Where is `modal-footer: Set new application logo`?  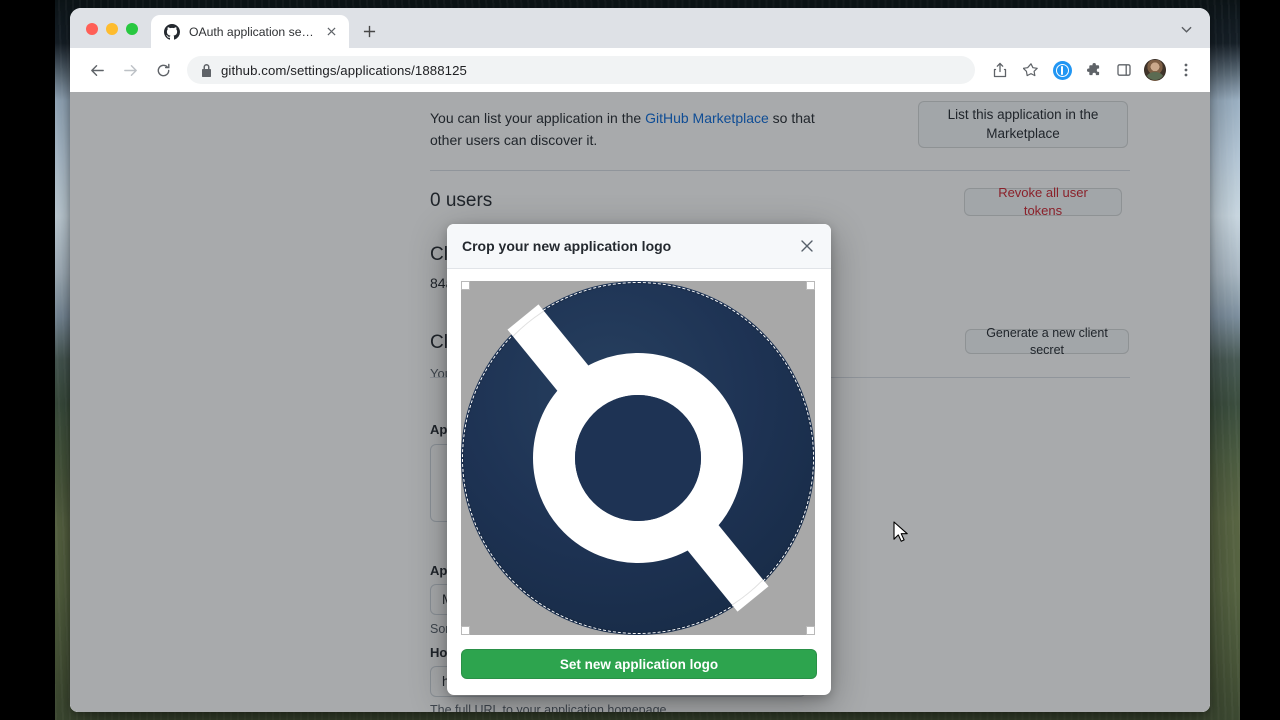
modal-footer: Set new application logo is located at coordinates (639, 665).